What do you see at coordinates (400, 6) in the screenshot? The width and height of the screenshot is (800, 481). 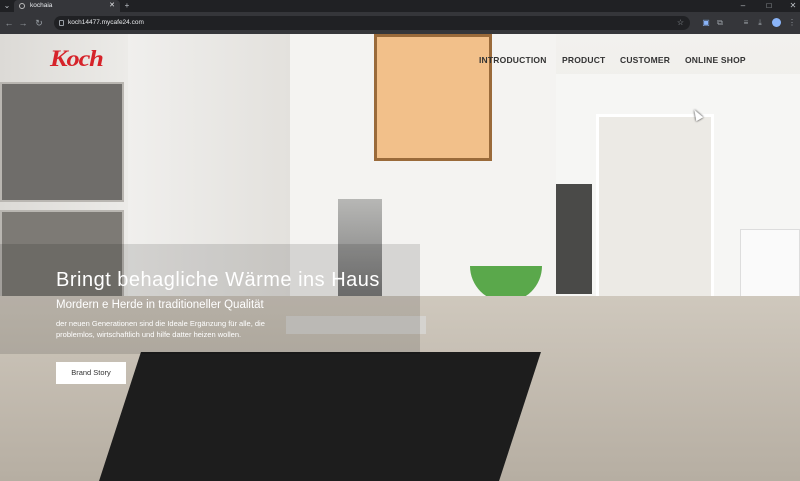 I see `browser-tab-strip: ⌄ kochaia ✕ + – □ ✕` at bounding box center [400, 6].